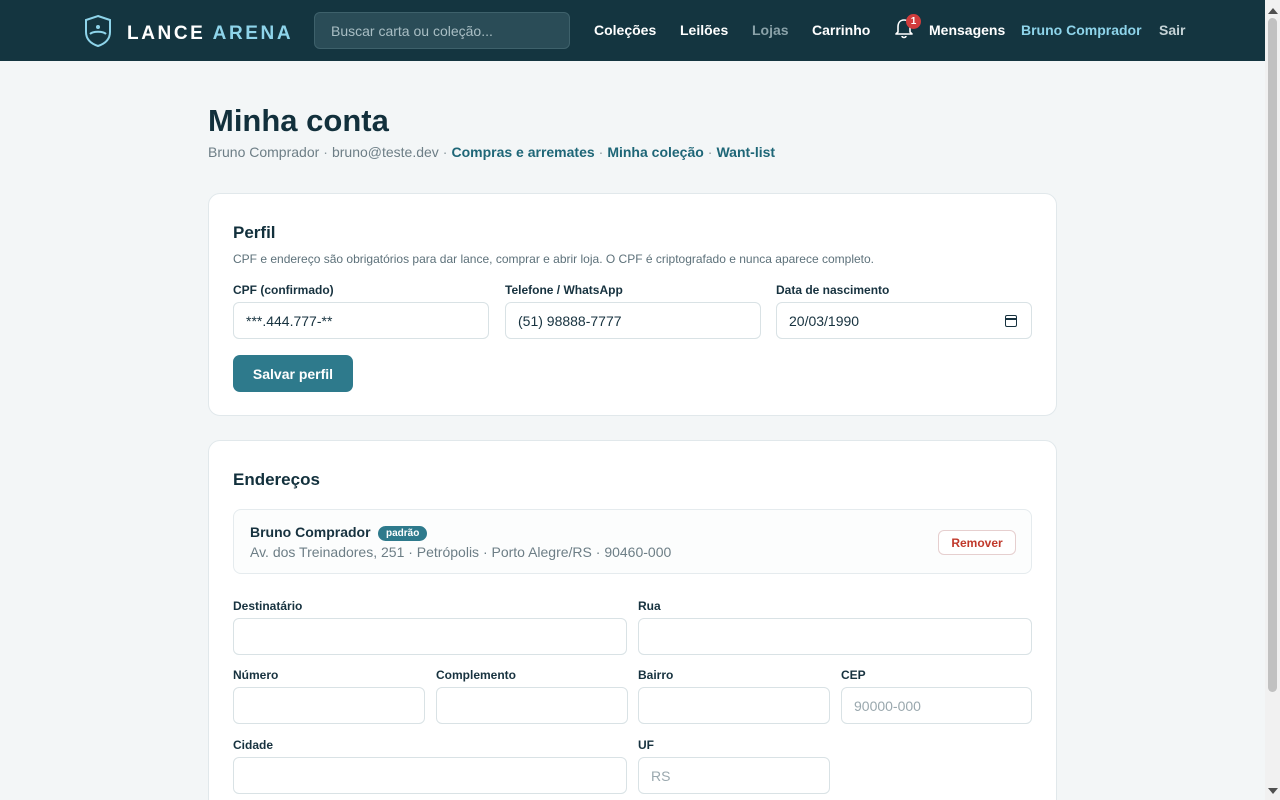 The image size is (1280, 800). I want to click on account-user-name: Bruno Comprador, so click(264, 152).